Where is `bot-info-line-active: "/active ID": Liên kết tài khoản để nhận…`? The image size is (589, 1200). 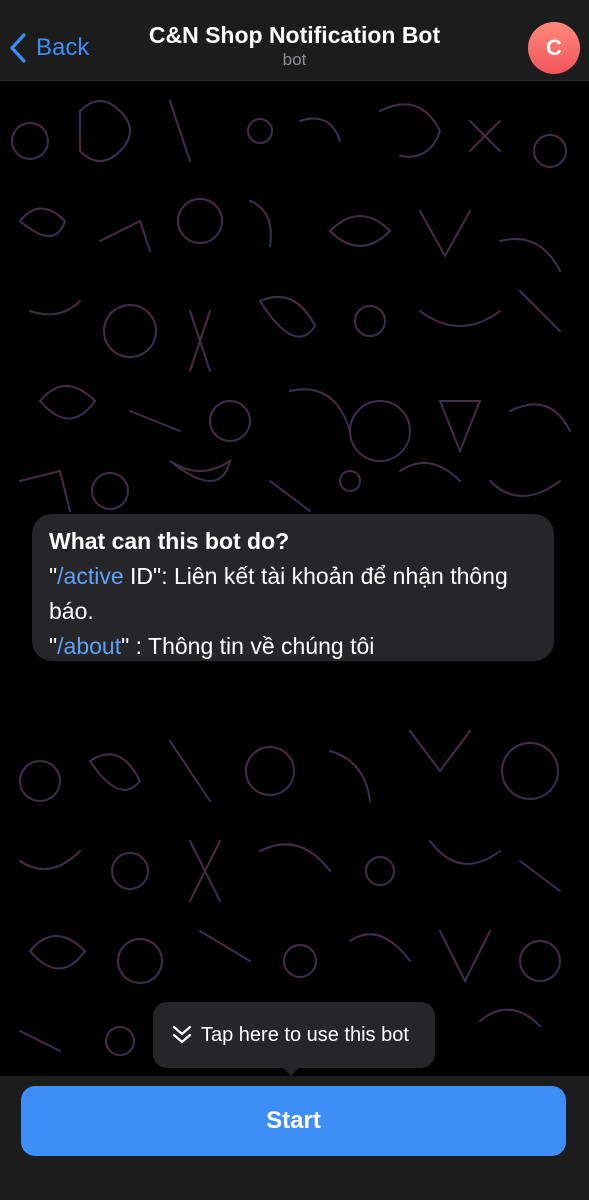 bot-info-line-active: "/active ID": Liên kết tài khoản để nhận… is located at coordinates (293, 594).